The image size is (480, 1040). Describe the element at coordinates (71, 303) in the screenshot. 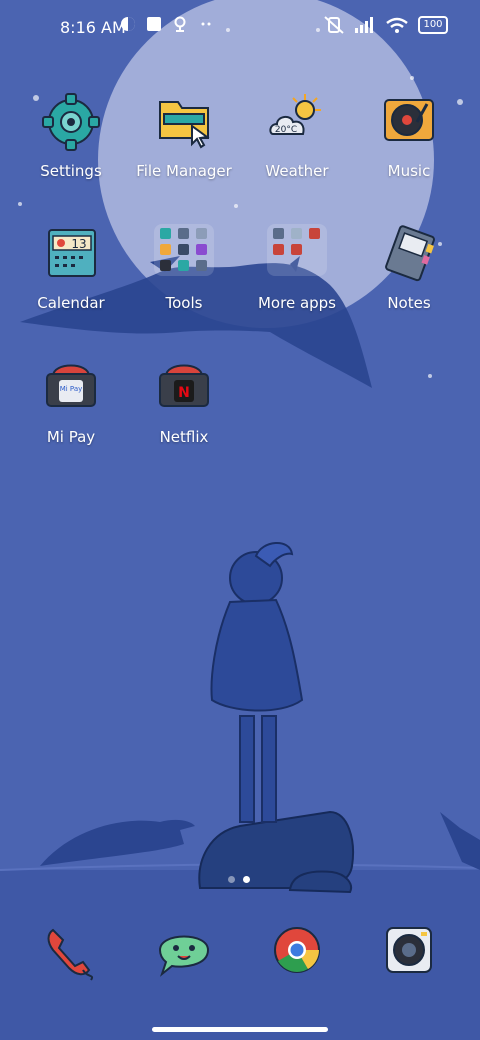

I see `calendar-label: Calendar` at that location.